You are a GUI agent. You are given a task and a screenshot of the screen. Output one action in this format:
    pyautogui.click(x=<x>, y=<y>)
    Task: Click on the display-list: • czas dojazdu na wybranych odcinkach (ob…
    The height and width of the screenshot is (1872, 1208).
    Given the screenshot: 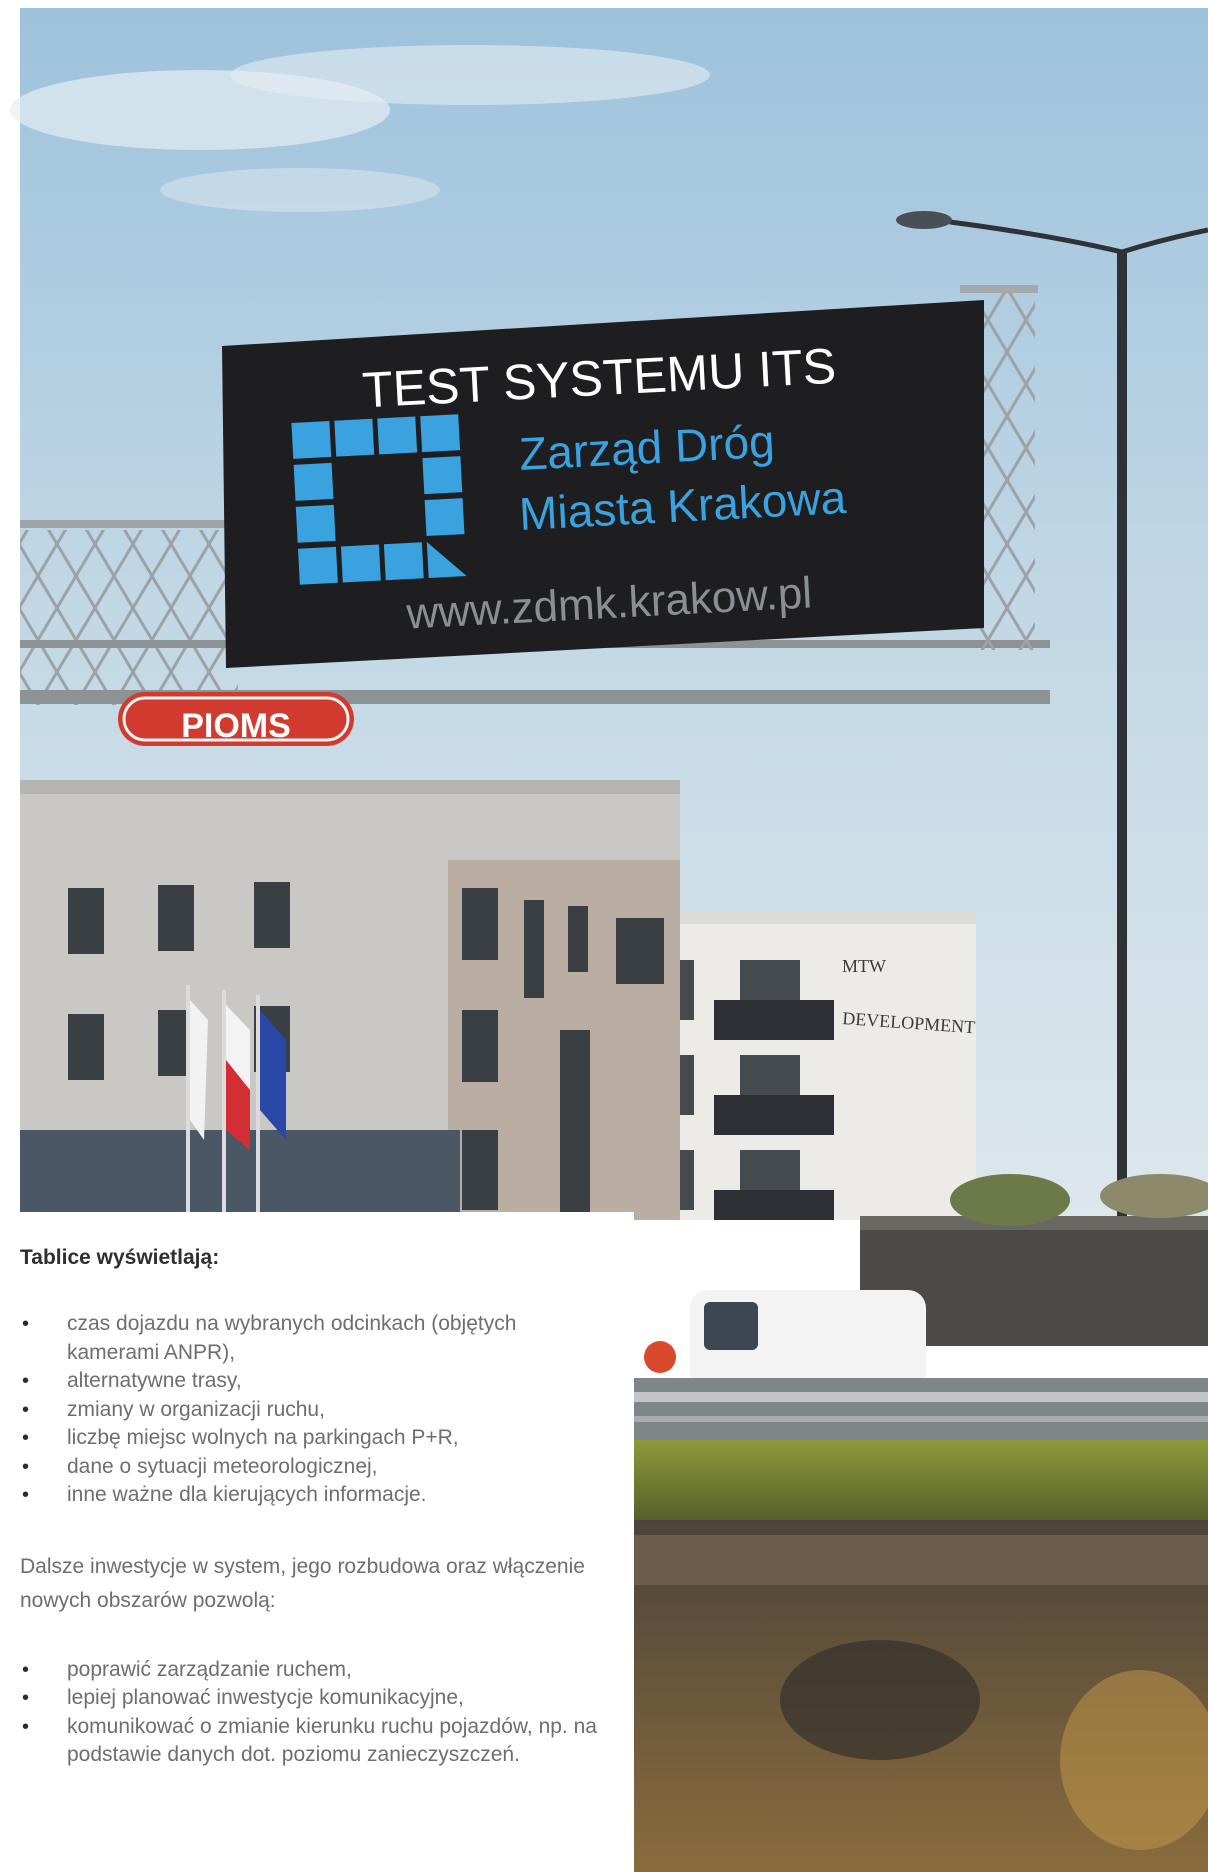 What is the action you would take?
    pyautogui.click(x=317, y=1410)
    